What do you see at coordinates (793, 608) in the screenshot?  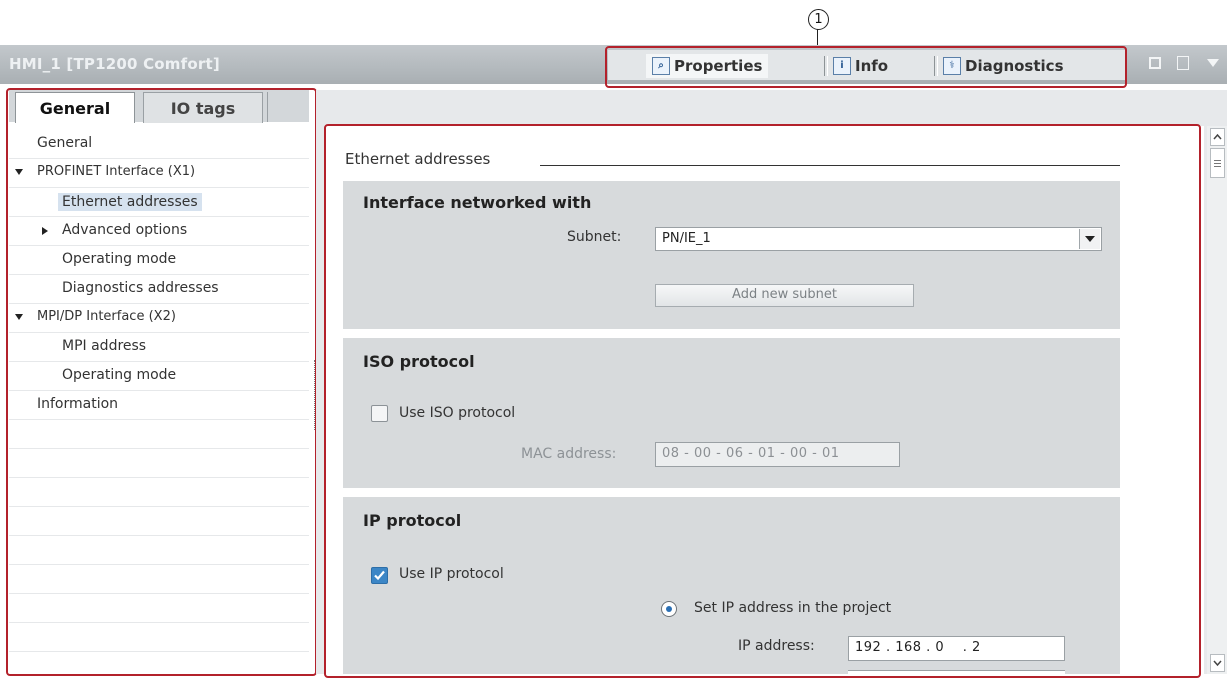 I see `set-ip-in-project-label: Set IP address in the project` at bounding box center [793, 608].